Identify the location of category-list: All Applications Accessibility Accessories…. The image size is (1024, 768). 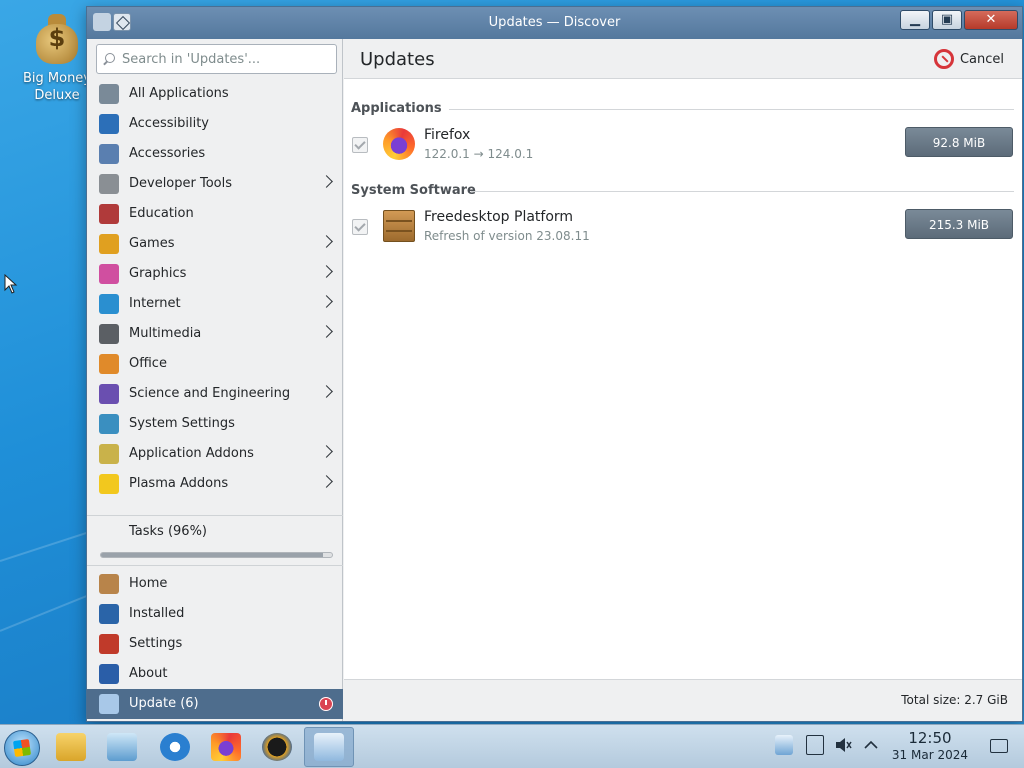
(215, 289).